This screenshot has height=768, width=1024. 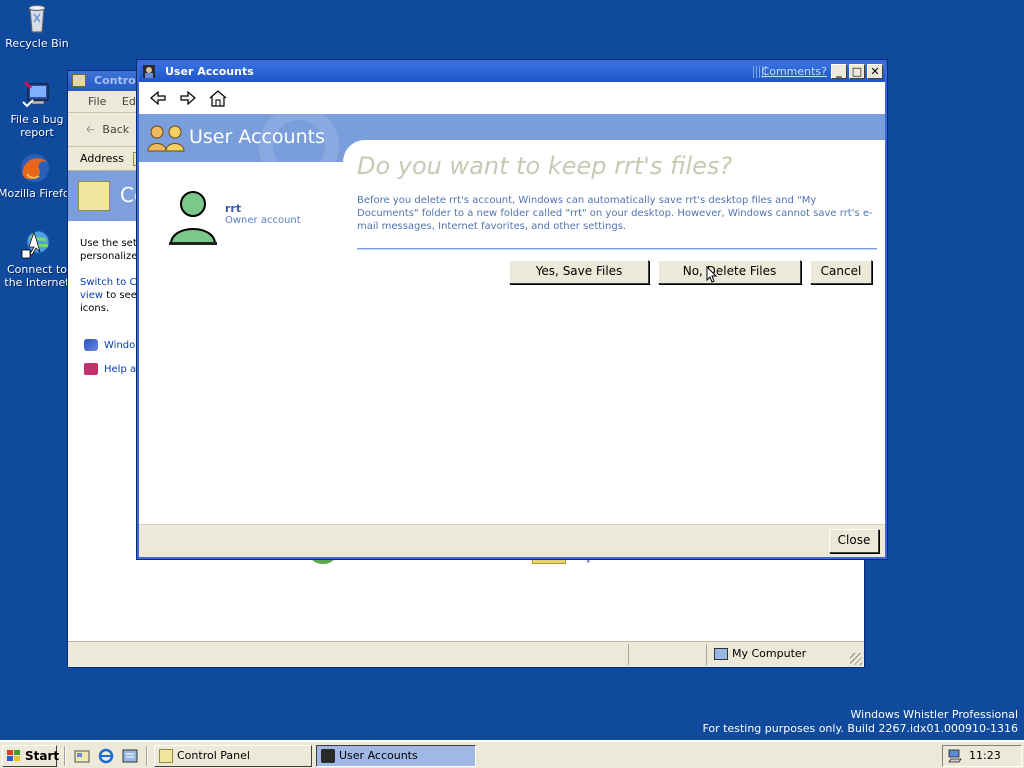 I want to click on desktop-icon-label: File a bug report, so click(x=37, y=126).